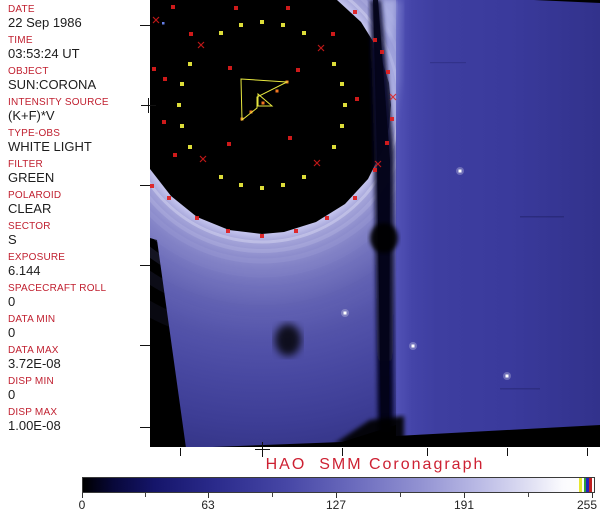 The image size is (600, 512). Describe the element at coordinates (52, 84) in the screenshot. I see `metadata-value: SUN:CORONA` at that location.